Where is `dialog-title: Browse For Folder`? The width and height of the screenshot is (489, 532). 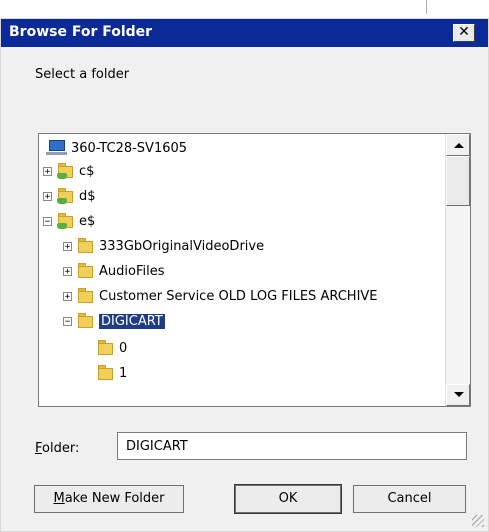
dialog-title: Browse For Folder is located at coordinates (81, 32).